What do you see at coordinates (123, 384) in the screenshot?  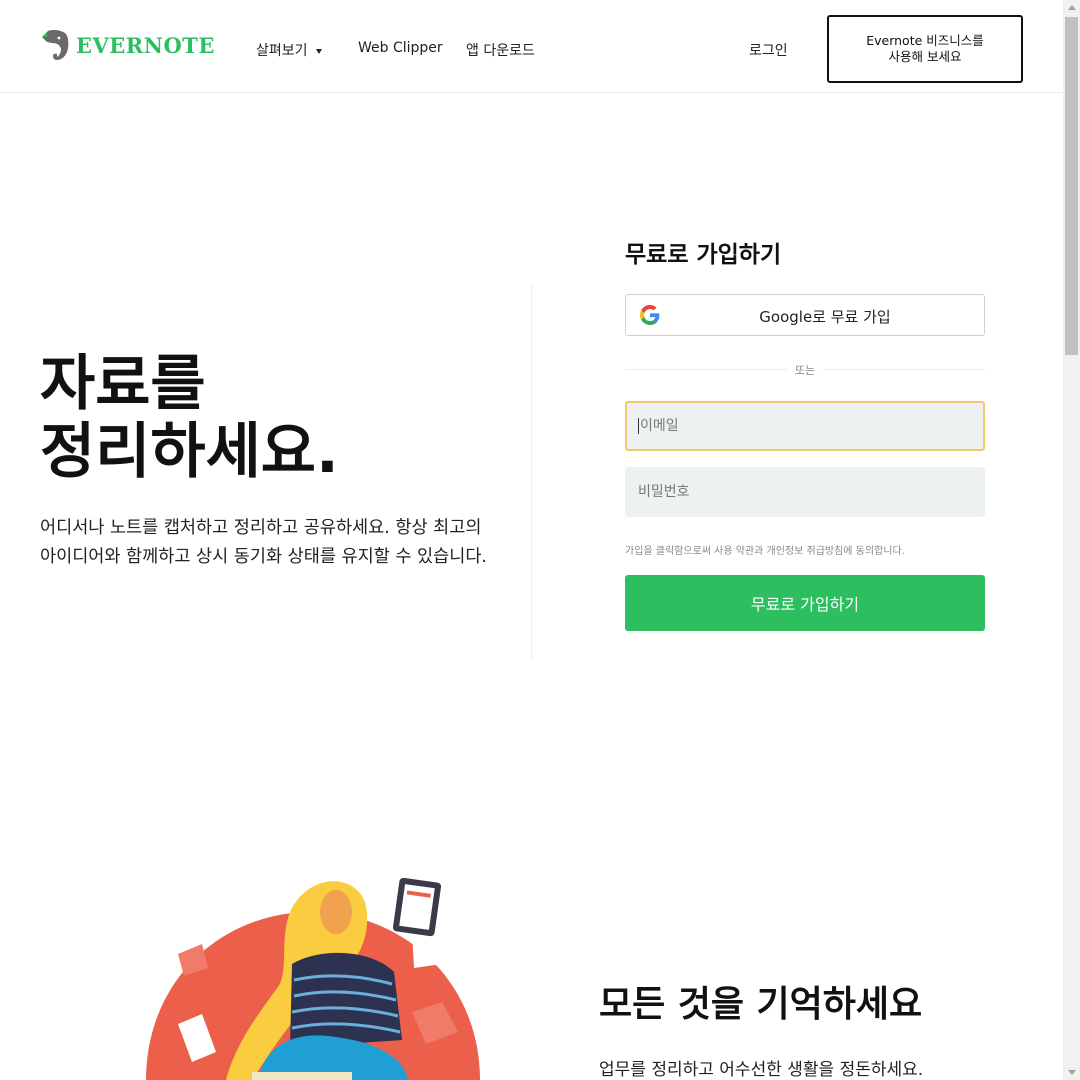 I see `hero-title-line1: 자료를` at bounding box center [123, 384].